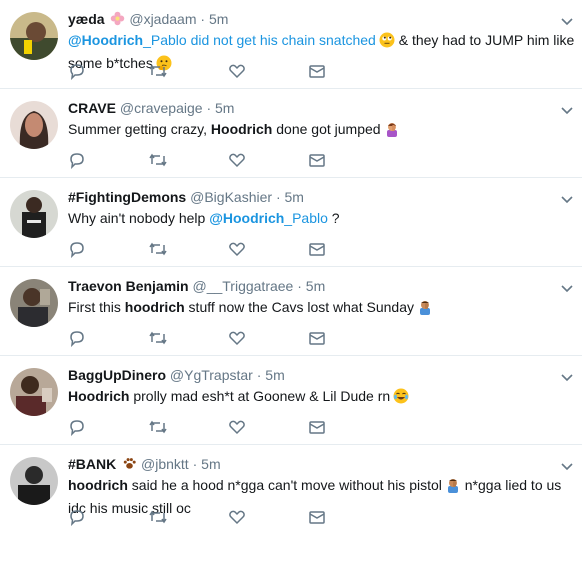  I want to click on fullname: Traevon Benjamin, so click(128, 286).